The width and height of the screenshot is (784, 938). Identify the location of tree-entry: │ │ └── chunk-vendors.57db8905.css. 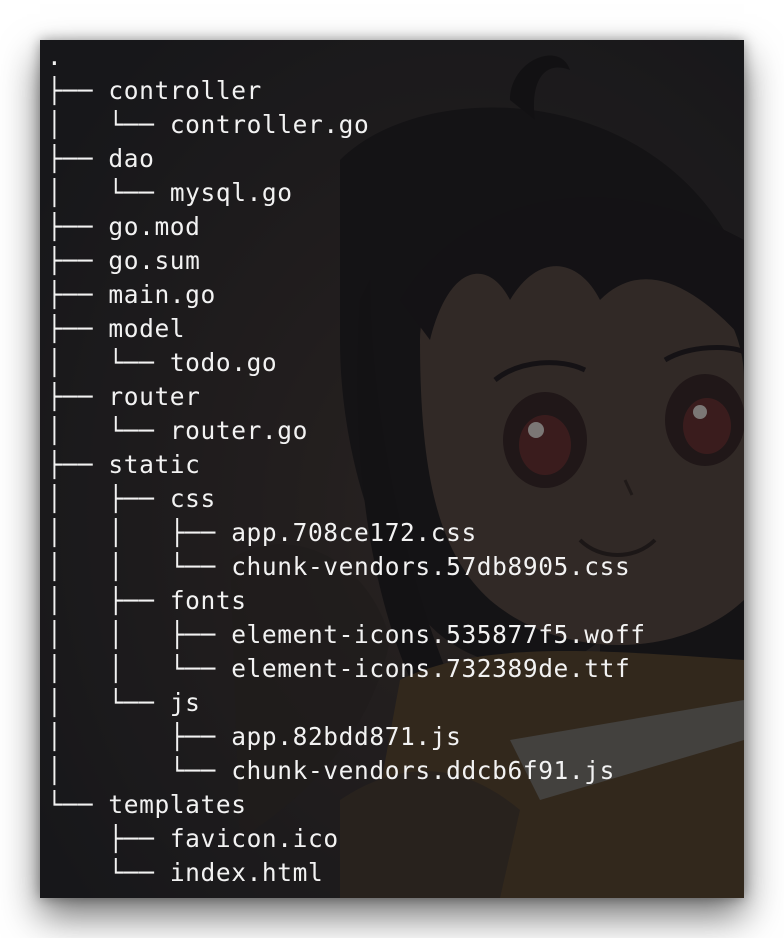
(338, 567).